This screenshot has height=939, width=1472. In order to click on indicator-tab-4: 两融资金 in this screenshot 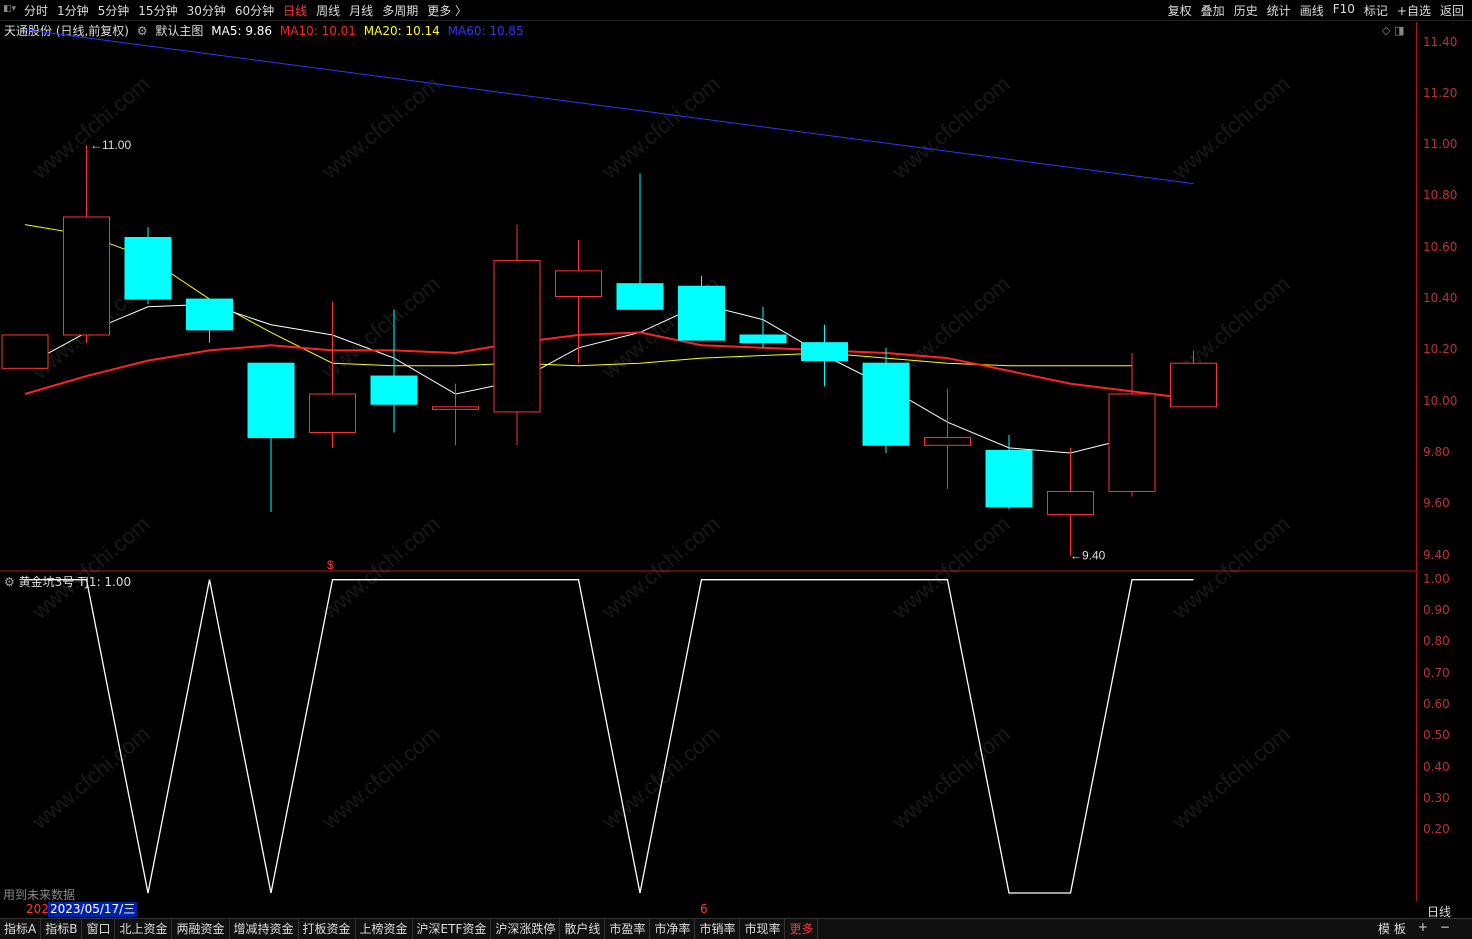, I will do `click(201, 929)`.